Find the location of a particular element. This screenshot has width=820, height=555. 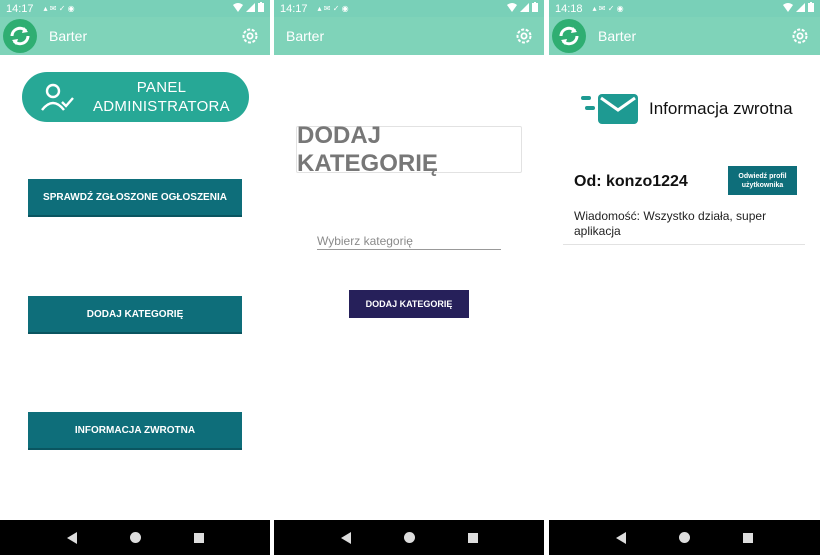

panel-title: PANEL ADMINISTRATORA is located at coordinates (161, 97).